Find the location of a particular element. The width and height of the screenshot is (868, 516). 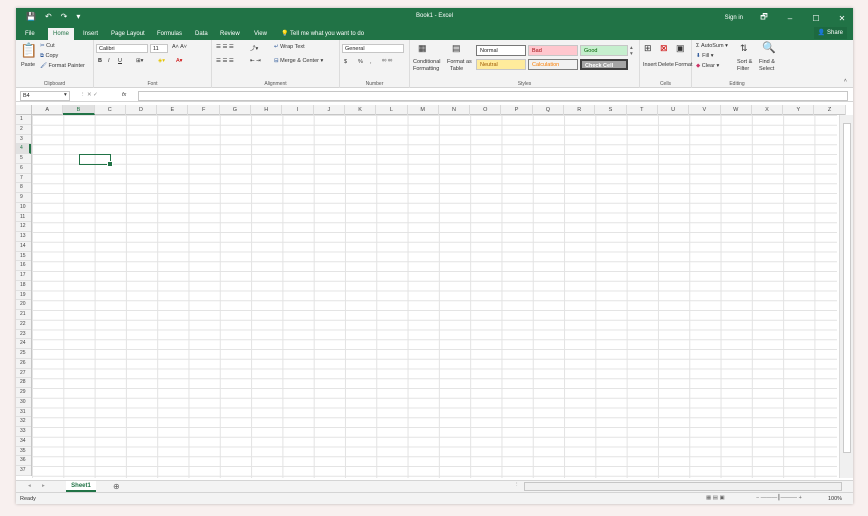

font-size-select: 11 is located at coordinates (159, 48).